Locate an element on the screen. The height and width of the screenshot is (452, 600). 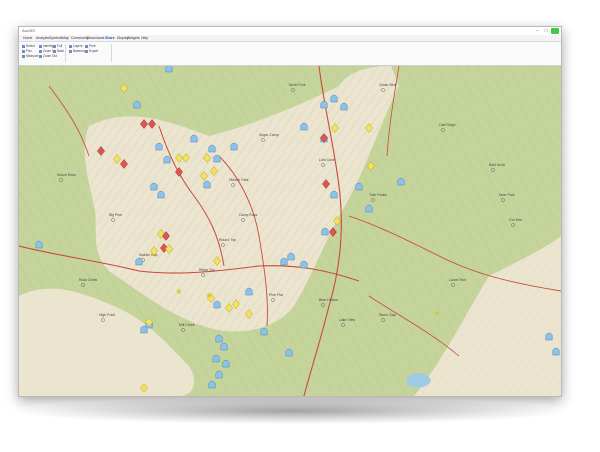
ribbon-button-label: Export is located at coordinates (94, 51).